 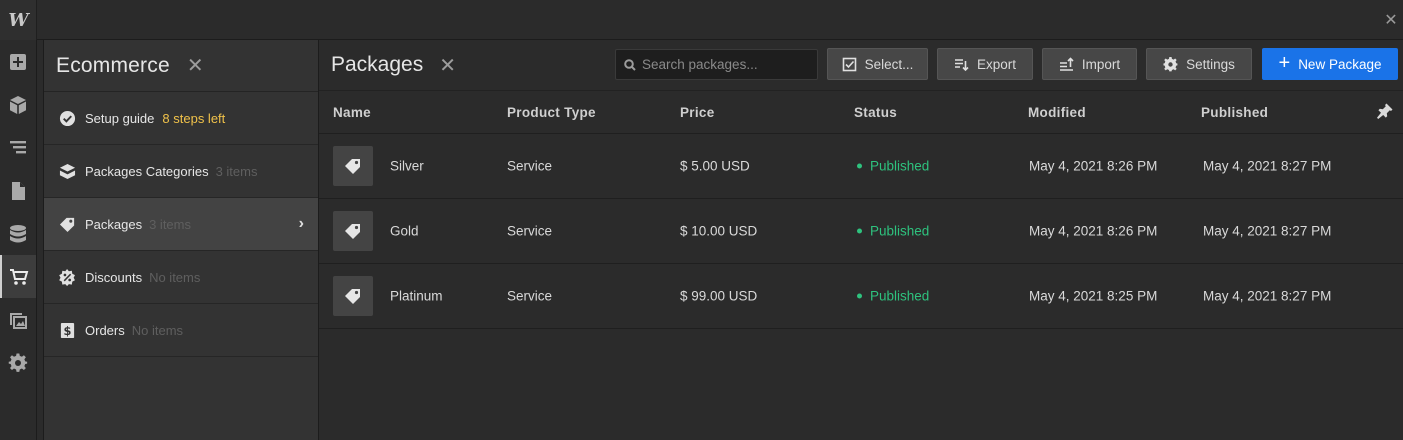 What do you see at coordinates (194, 118) in the screenshot?
I see `steps-left-badge: 8 steps left` at bounding box center [194, 118].